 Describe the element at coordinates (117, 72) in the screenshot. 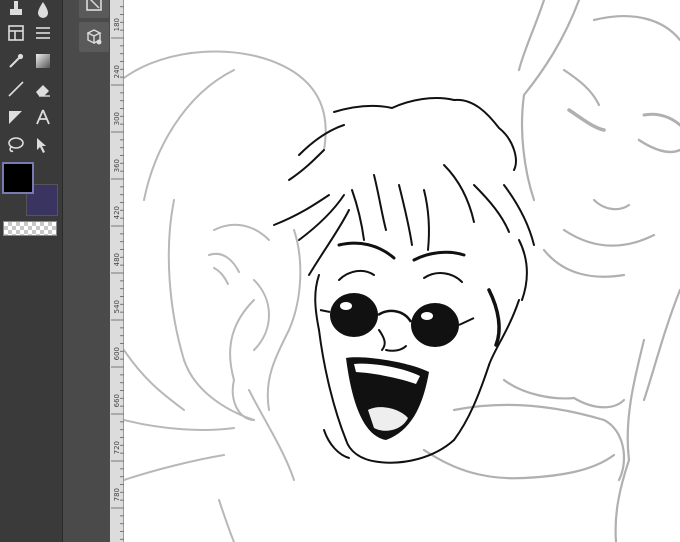

I see `ruler-label: 240` at that location.